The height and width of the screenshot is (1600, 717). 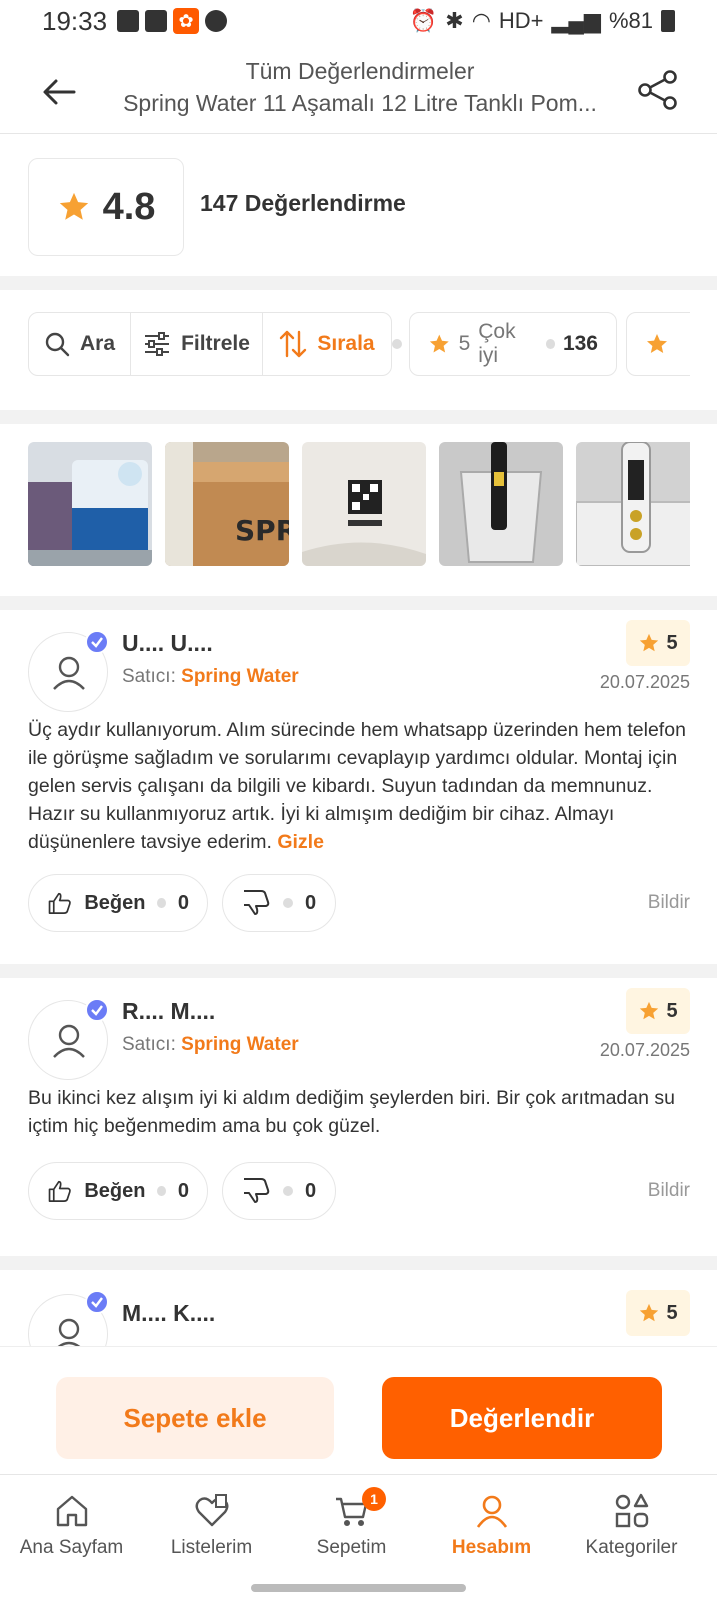 I want to click on bluetooth-icon: ✱, so click(x=454, y=20).